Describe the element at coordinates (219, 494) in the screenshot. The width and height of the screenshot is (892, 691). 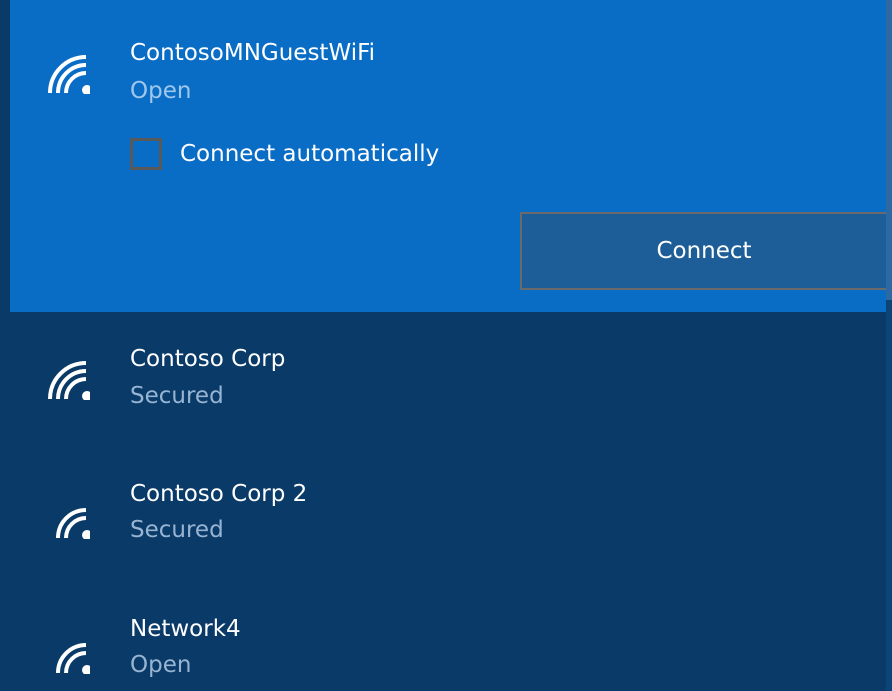
I see `network-name: Contoso Corp 2` at that location.